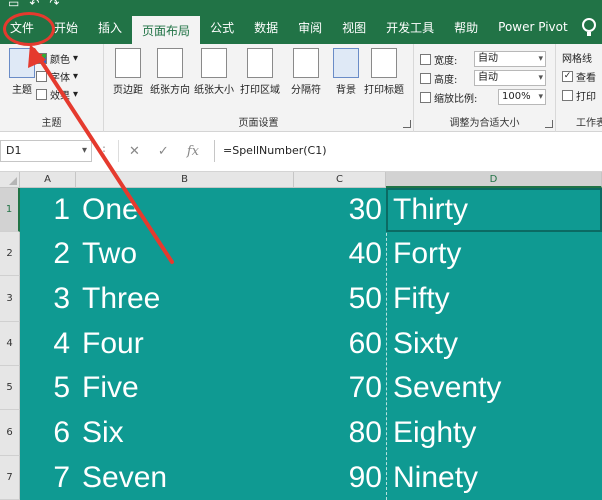 The height and width of the screenshot is (500, 602). Describe the element at coordinates (447, 388) in the screenshot. I see `cell-d5: Seventy` at that location.